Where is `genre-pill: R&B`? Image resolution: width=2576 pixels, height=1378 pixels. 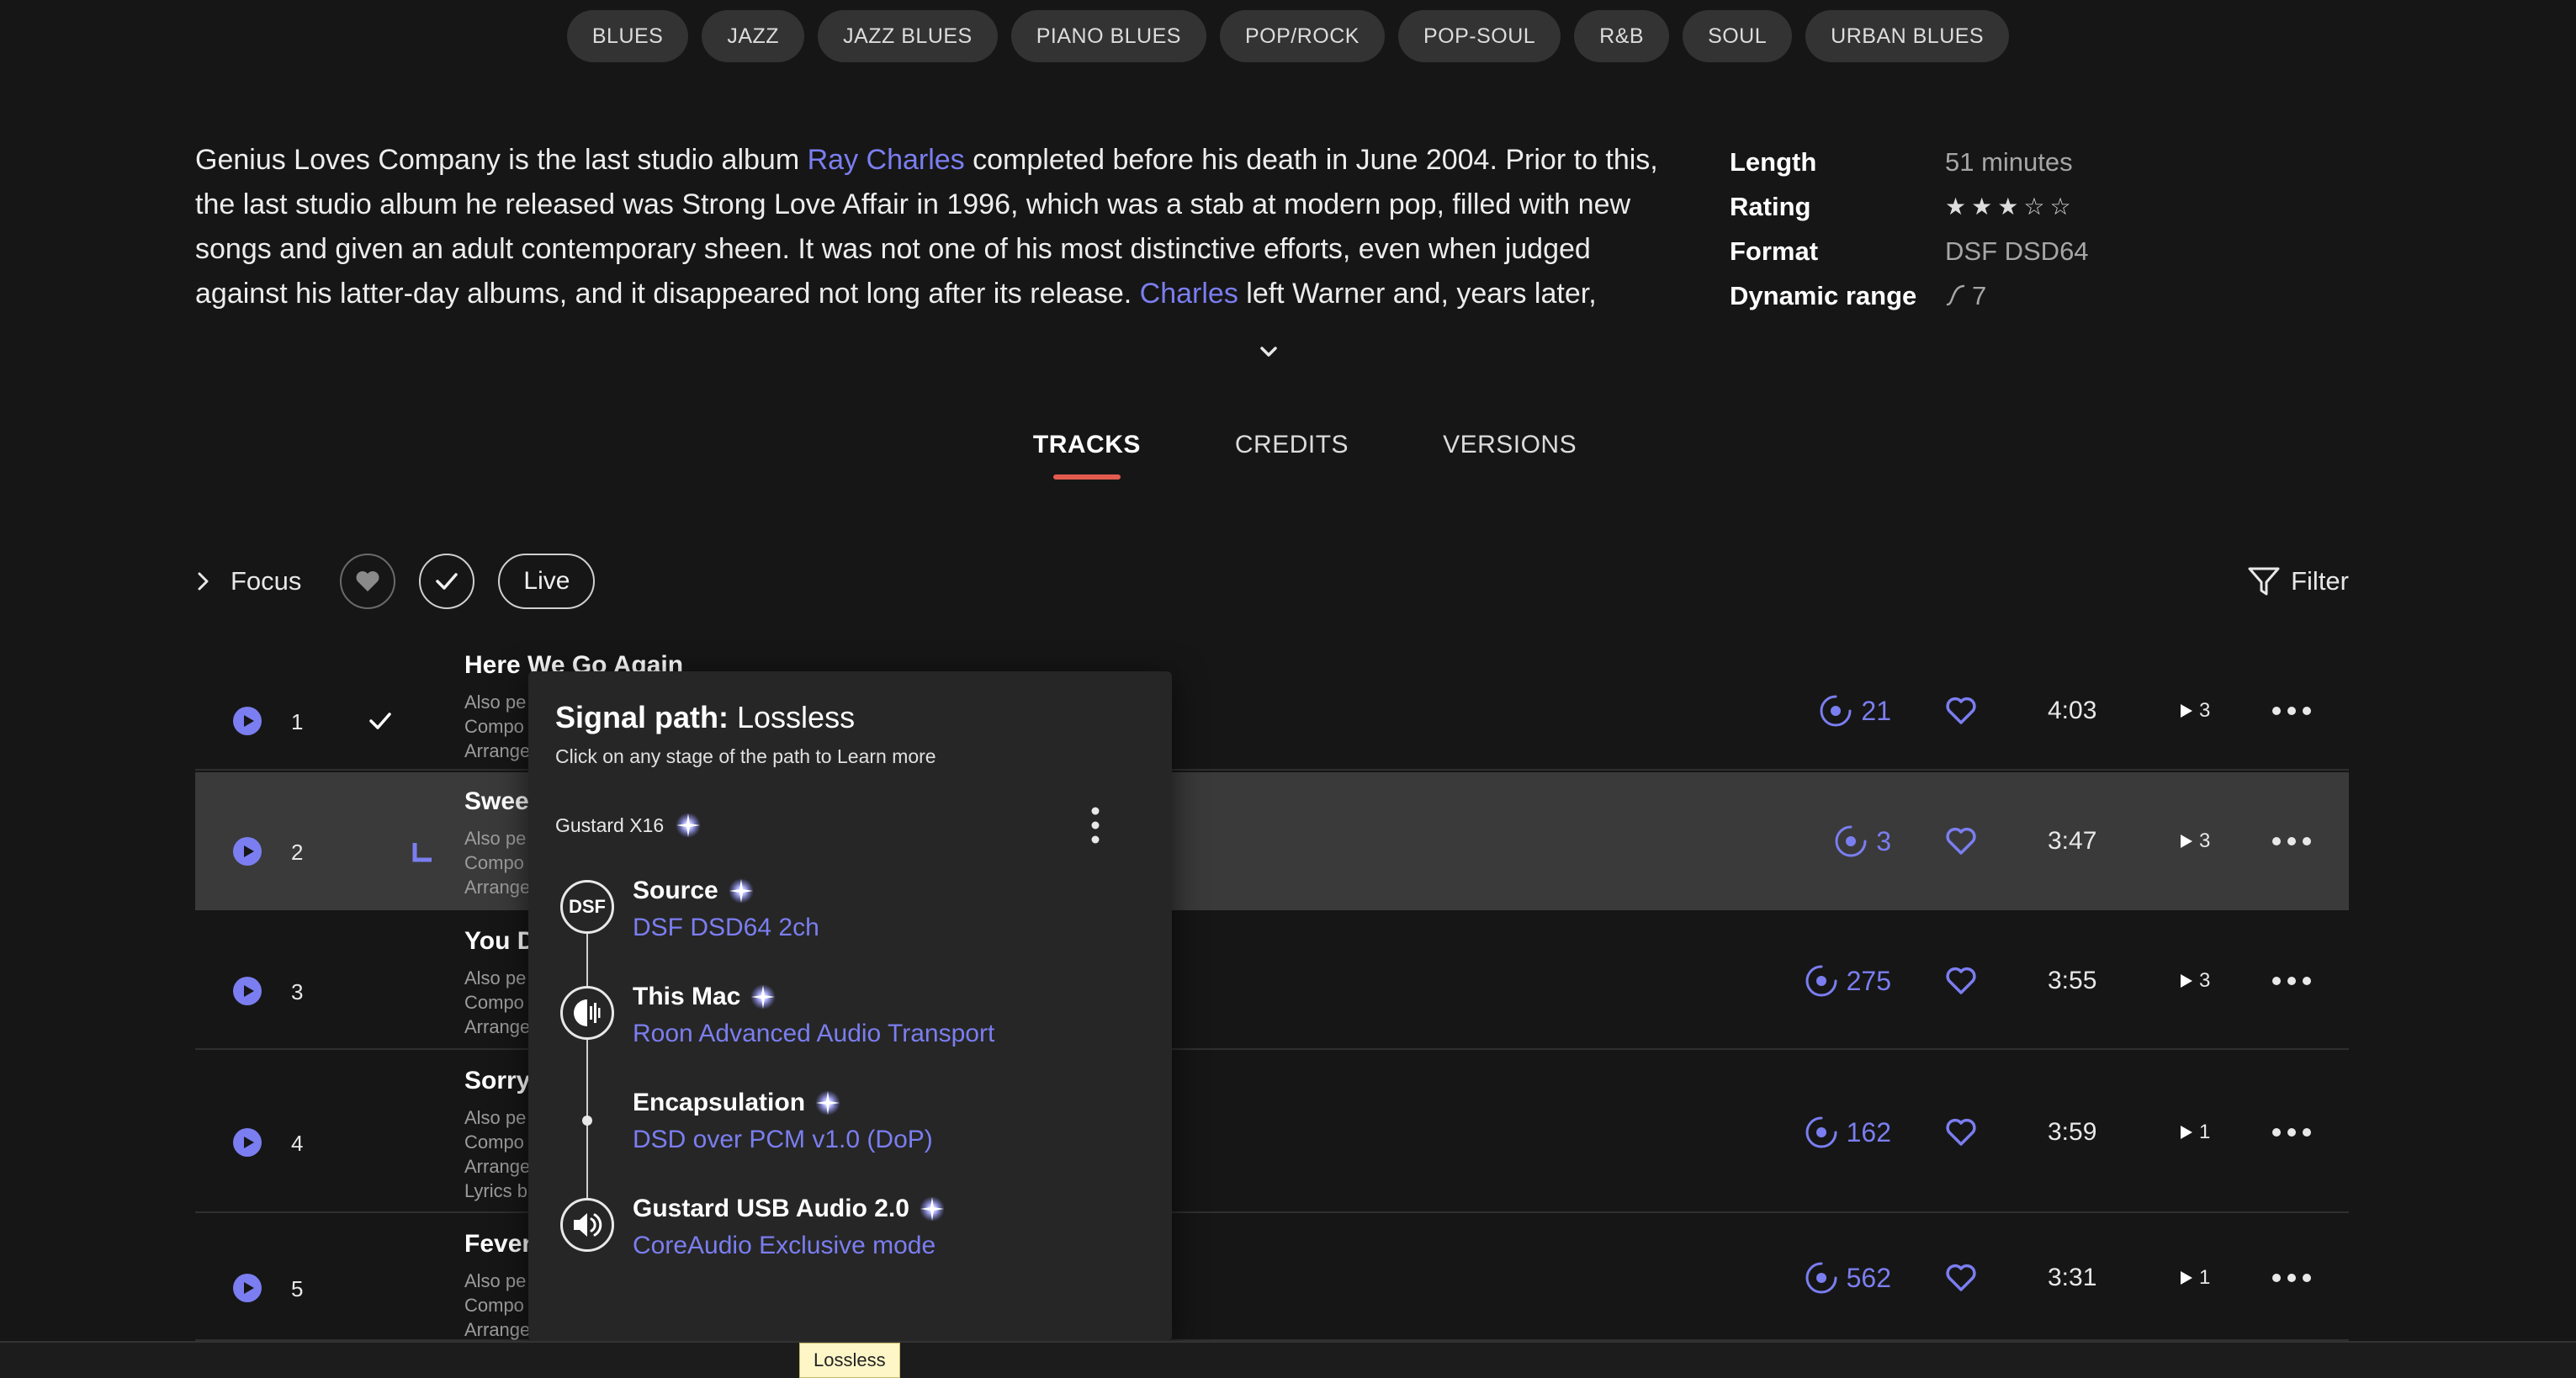
genre-pill: R&B is located at coordinates (1622, 36).